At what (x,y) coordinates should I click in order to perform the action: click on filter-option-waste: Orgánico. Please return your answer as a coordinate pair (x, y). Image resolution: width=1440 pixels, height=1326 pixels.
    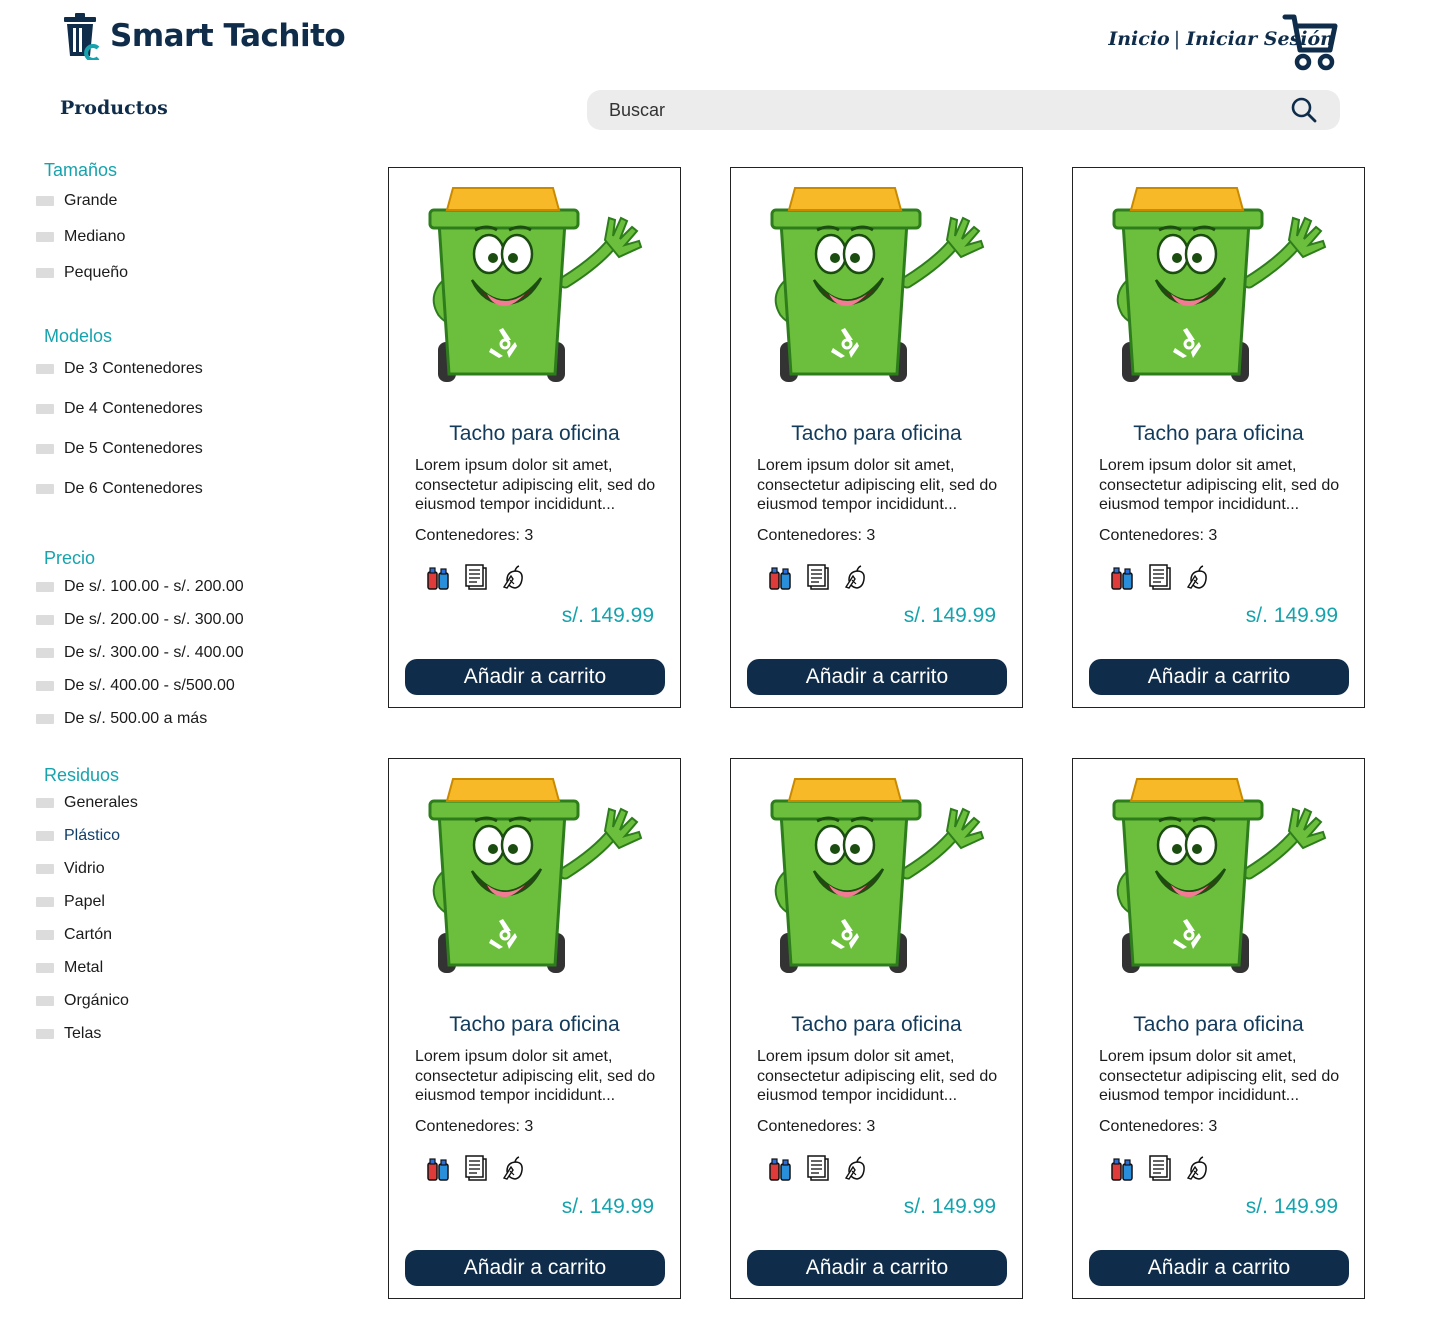
    Looking at the image, I should click on (82, 1001).